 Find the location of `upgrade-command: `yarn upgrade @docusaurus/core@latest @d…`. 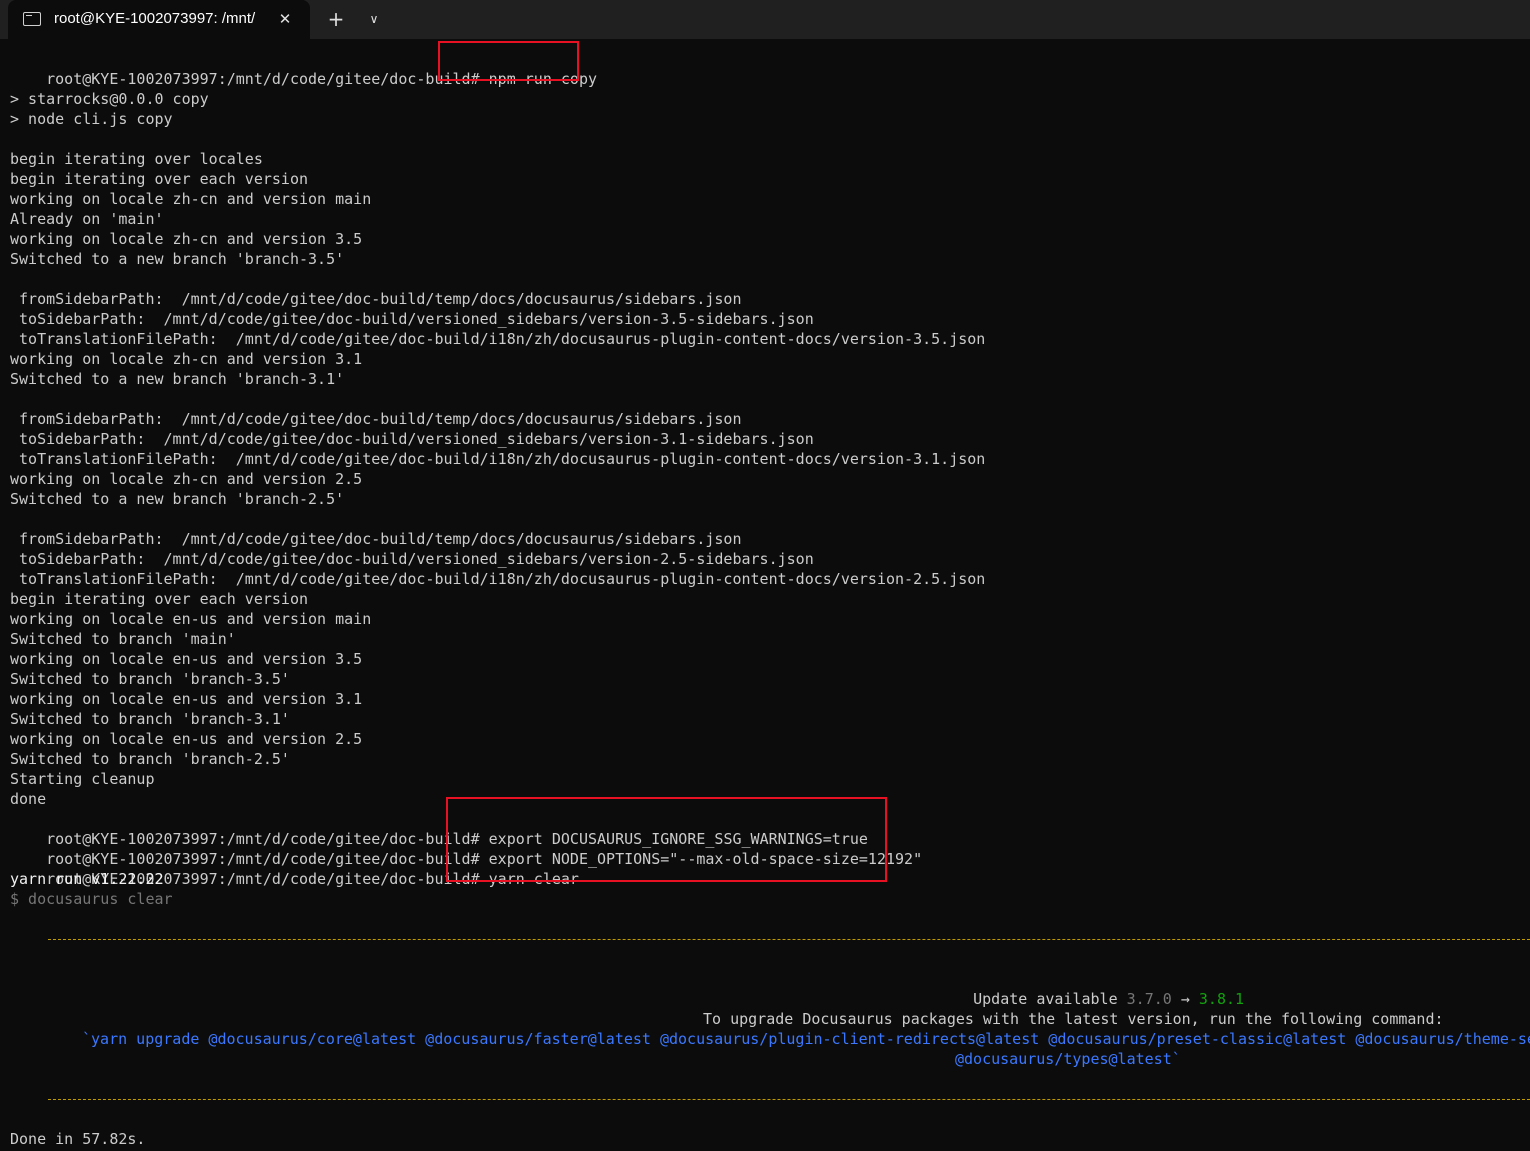

upgrade-command: `yarn upgrade @docusaurus/core@latest @d… is located at coordinates (806, 1039).